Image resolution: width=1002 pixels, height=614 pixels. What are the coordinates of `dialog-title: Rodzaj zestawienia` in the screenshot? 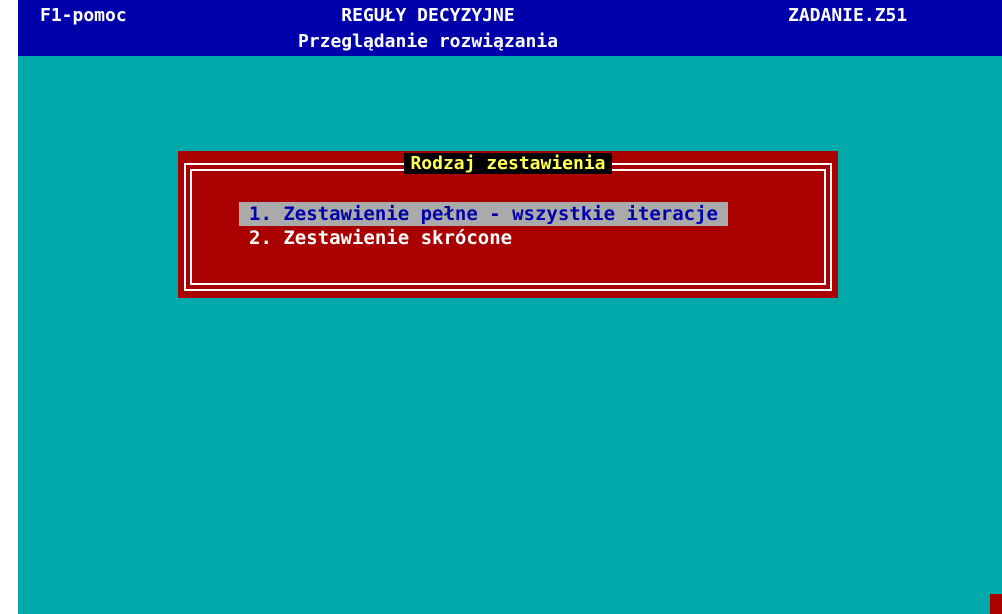 It's located at (508, 164).